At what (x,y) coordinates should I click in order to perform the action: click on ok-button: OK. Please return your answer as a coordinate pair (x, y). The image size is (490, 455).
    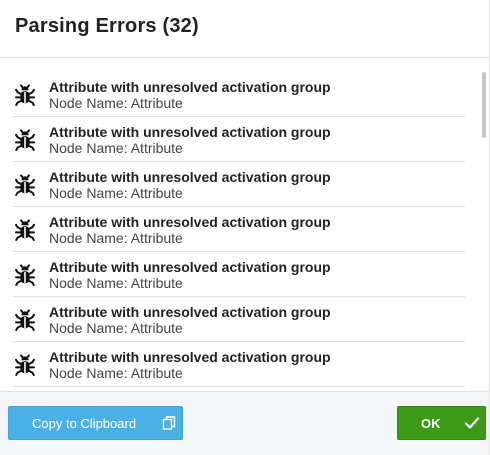
    Looking at the image, I should click on (441, 423).